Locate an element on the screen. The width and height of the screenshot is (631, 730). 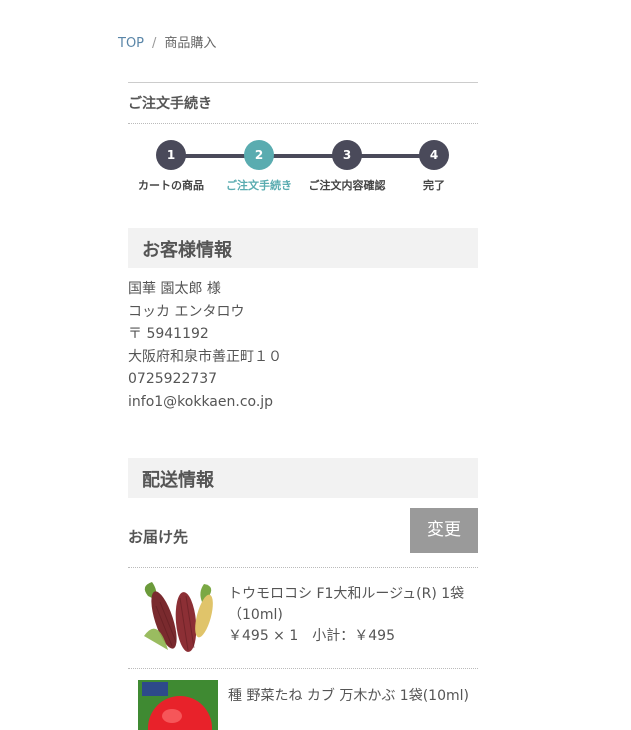
customer-postal: 〒 5941192 is located at coordinates (168, 334).